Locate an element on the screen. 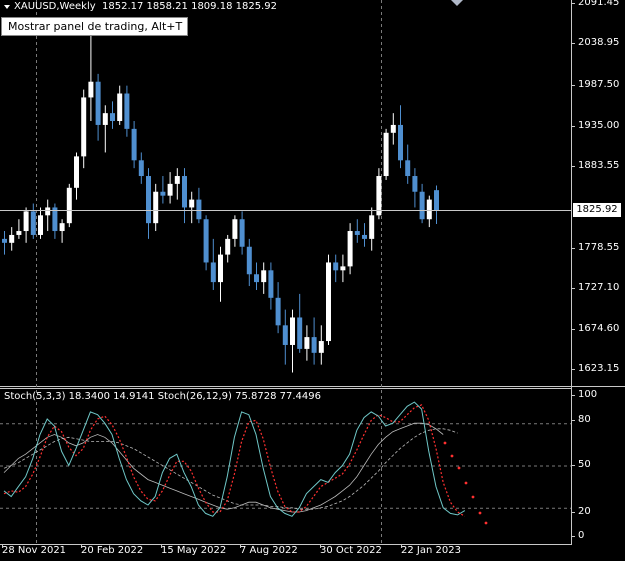 The height and width of the screenshot is (561, 625). scroll-triangle-icon is located at coordinates (457, 3).